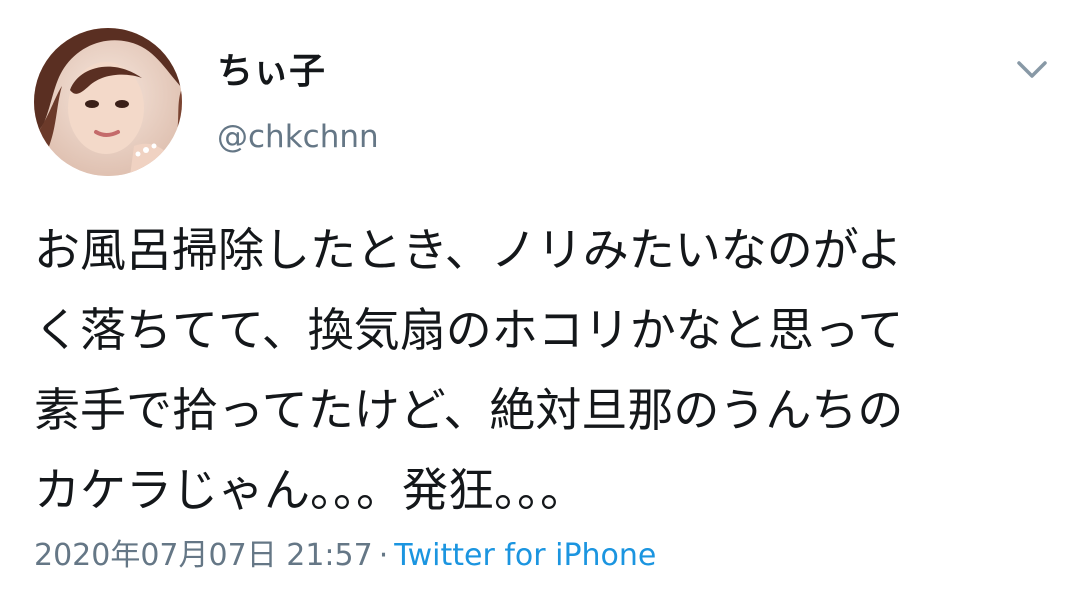 The width and height of the screenshot is (1079, 605). Describe the element at coordinates (525, 555) in the screenshot. I see `source-link: Twitter for iPhone` at that location.